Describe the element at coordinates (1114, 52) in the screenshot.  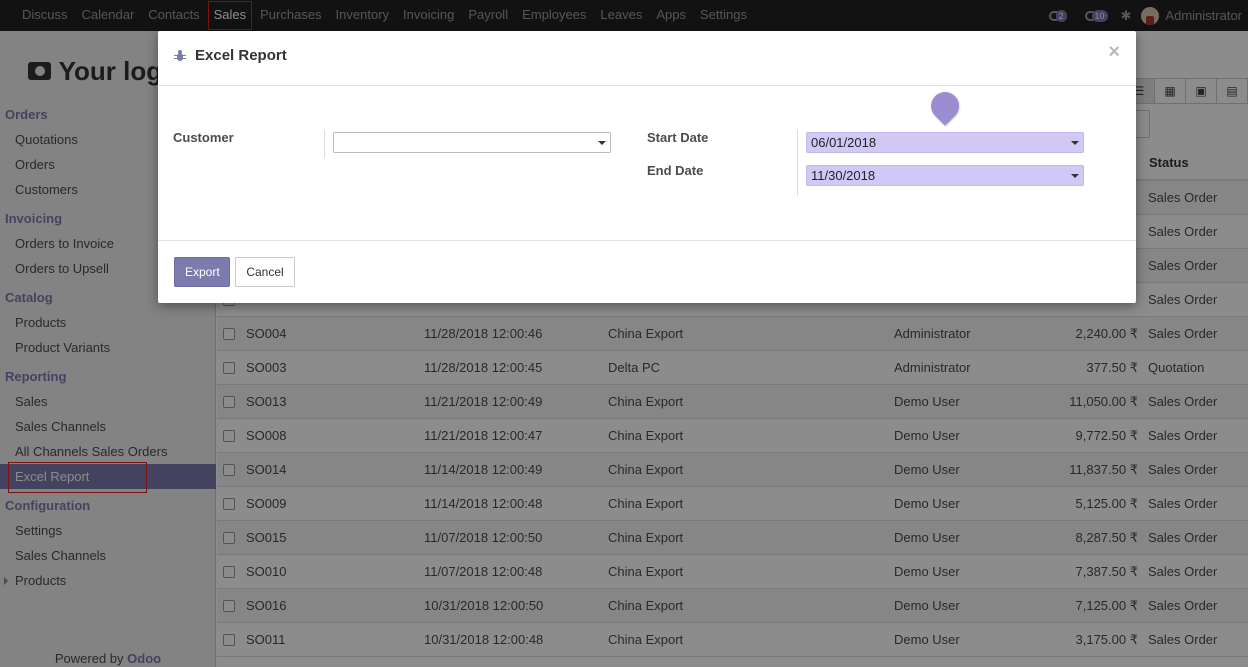
I see `close-icon: ×` at that location.